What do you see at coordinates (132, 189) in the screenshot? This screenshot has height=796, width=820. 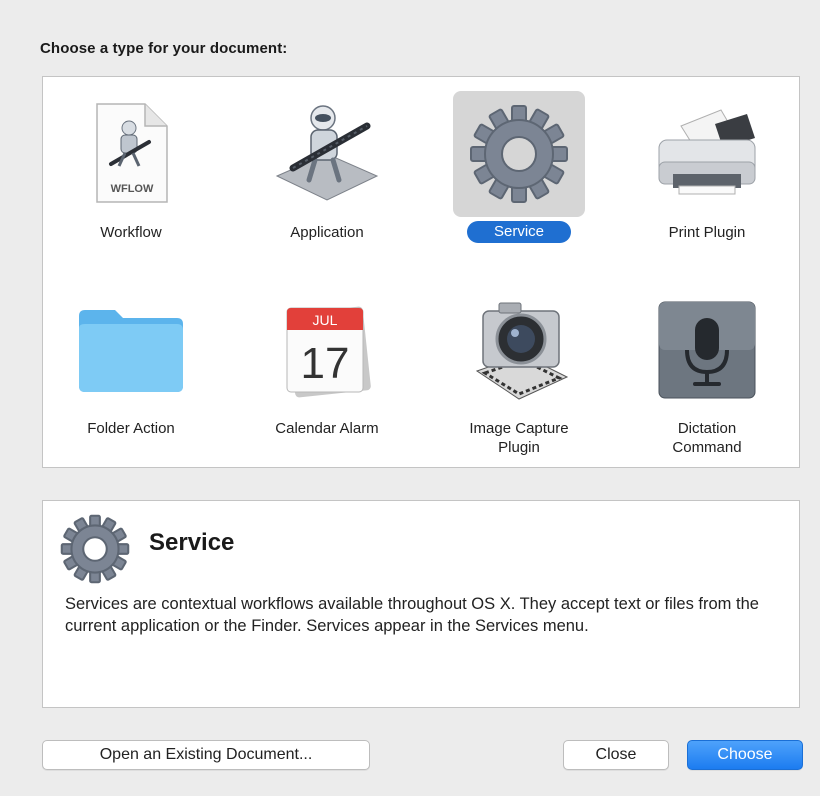 I see `wflow-text: WFLOW` at bounding box center [132, 189].